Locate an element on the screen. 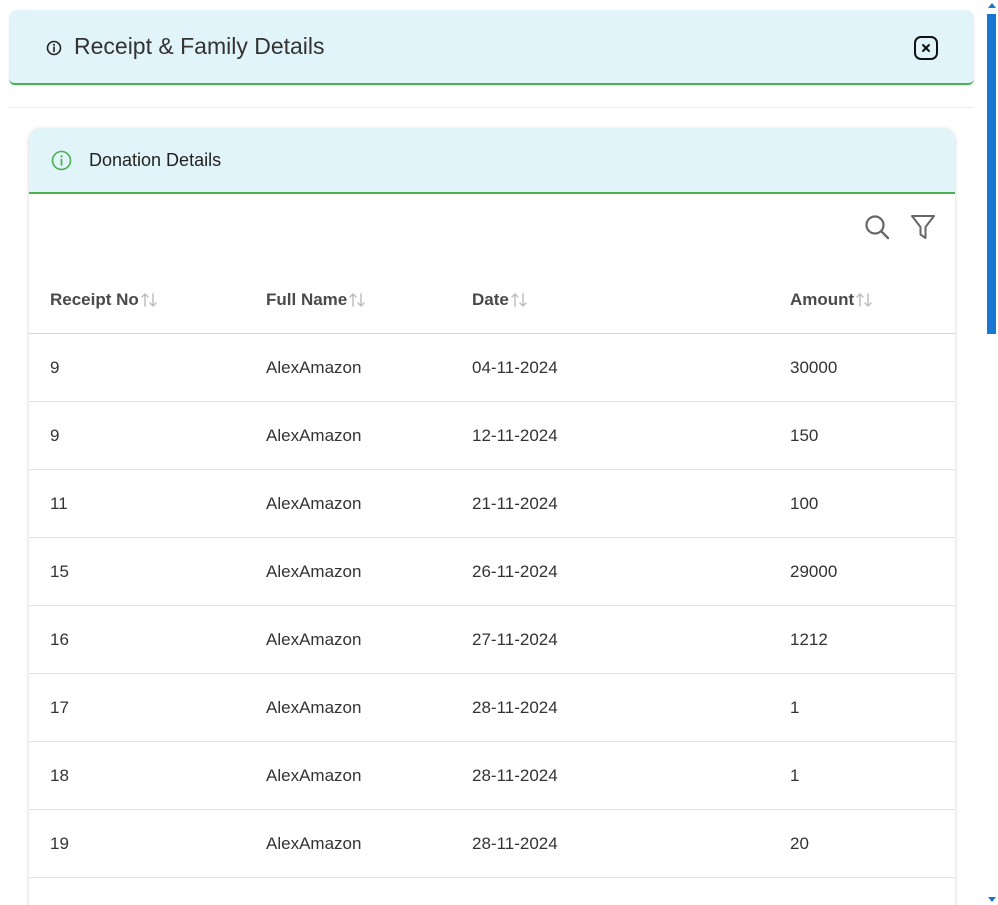 This screenshot has width=998, height=905. card-header: Donation Details is located at coordinates (492, 161).